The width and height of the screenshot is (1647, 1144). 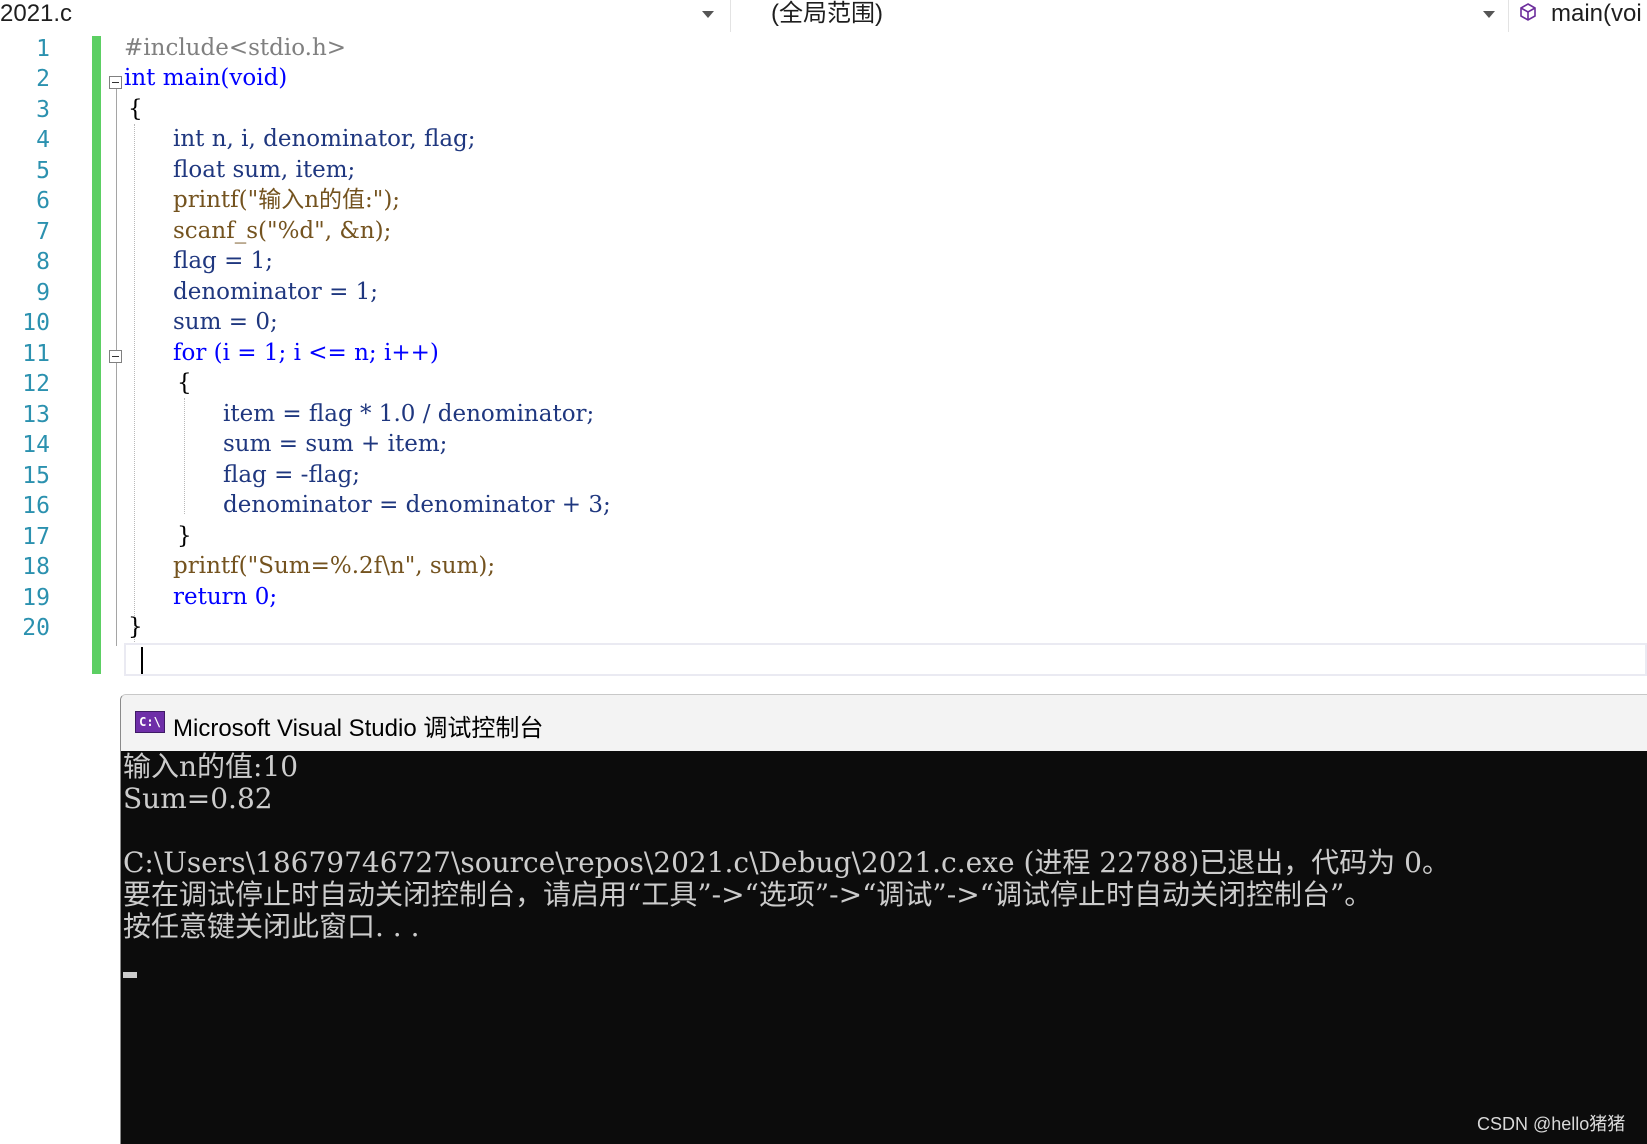 I want to click on file-dropdown-label: 2021.c, so click(x=36, y=13).